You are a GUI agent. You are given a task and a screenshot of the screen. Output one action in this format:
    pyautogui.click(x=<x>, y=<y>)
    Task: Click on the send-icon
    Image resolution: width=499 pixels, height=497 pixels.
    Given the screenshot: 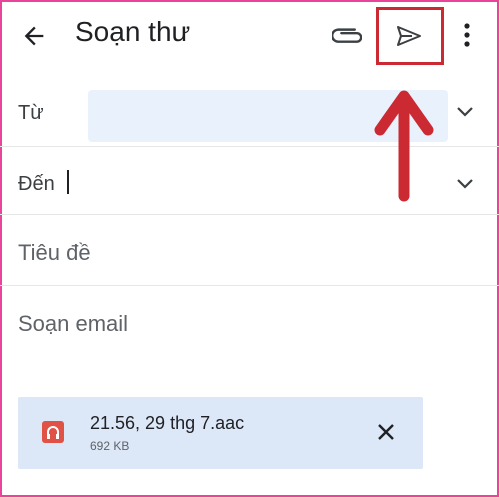 What is the action you would take?
    pyautogui.click(x=409, y=36)
    